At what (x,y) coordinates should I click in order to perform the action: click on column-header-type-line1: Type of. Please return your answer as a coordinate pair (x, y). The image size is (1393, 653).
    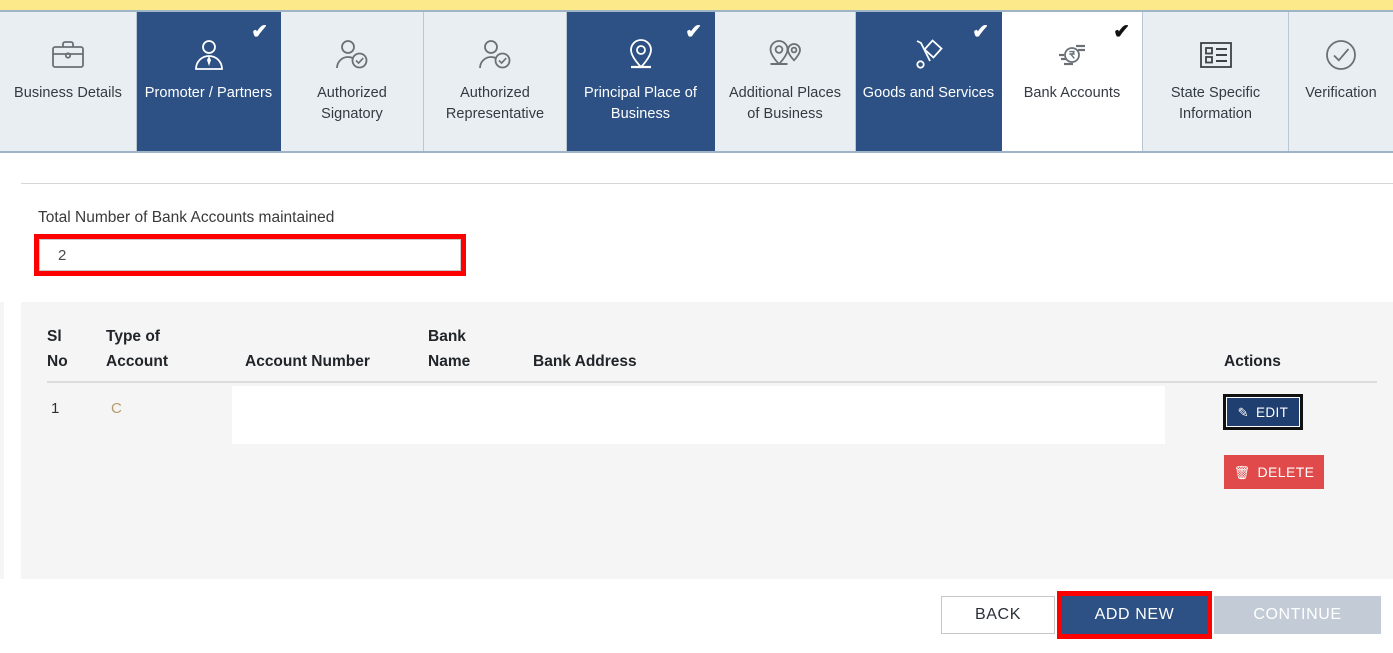
    Looking at the image, I should click on (133, 336).